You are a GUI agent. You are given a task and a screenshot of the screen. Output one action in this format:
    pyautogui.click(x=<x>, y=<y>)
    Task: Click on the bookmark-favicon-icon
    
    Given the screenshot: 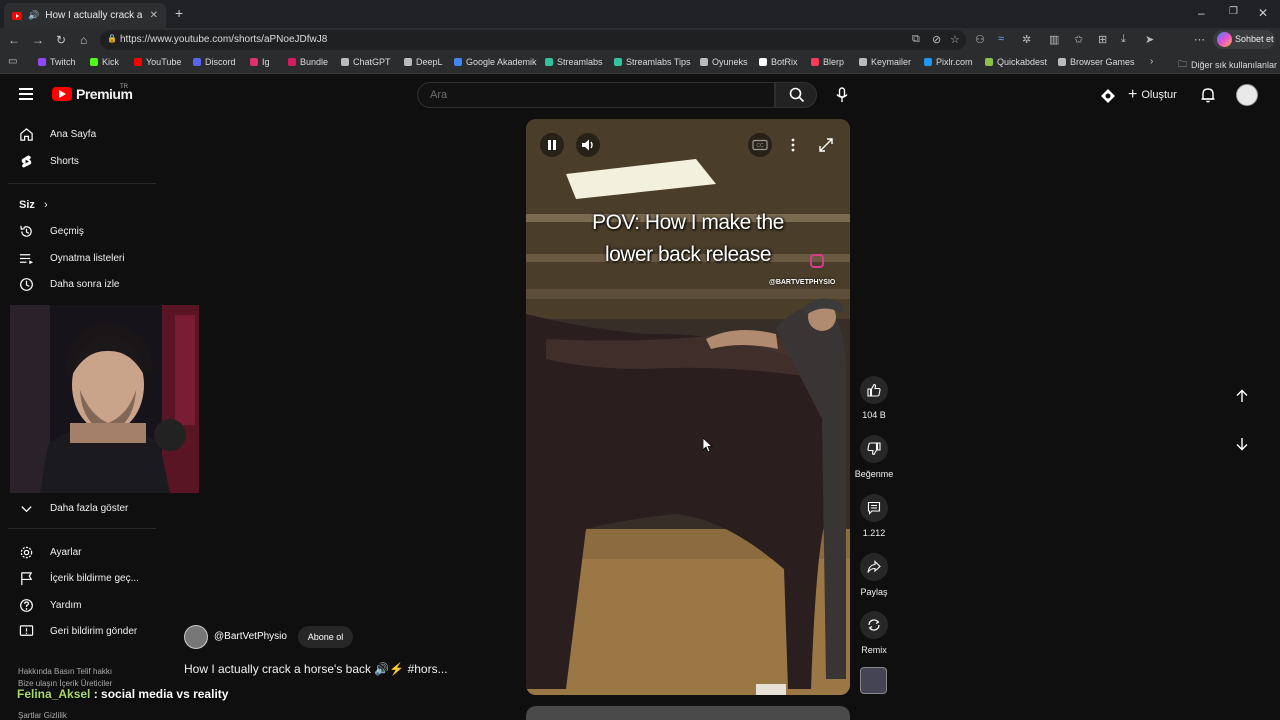 What is the action you would take?
    pyautogui.click(x=42, y=62)
    